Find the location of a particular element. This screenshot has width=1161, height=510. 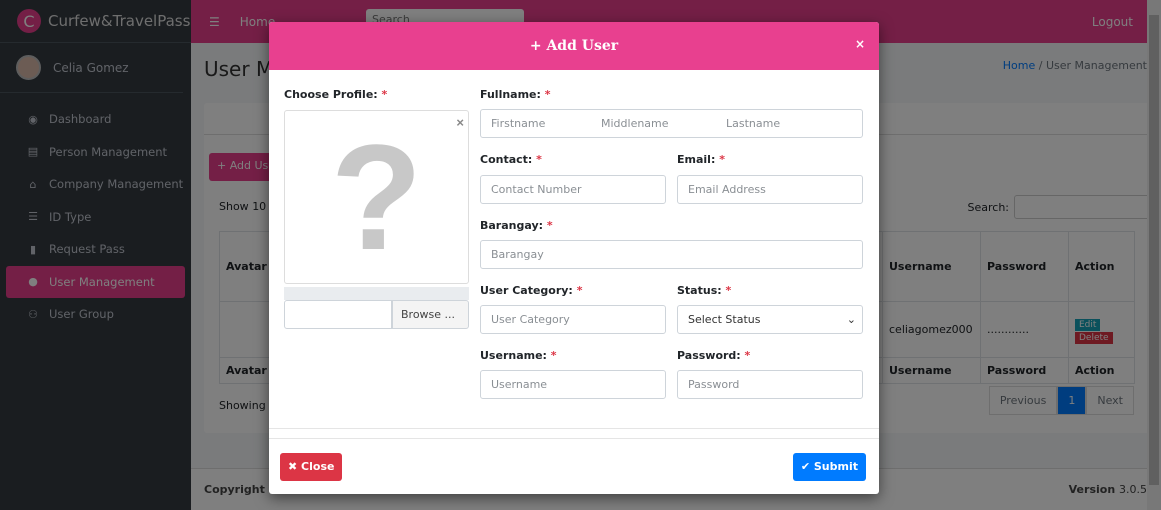

choose-profile-label: Choose Profile: * is located at coordinates (336, 94).